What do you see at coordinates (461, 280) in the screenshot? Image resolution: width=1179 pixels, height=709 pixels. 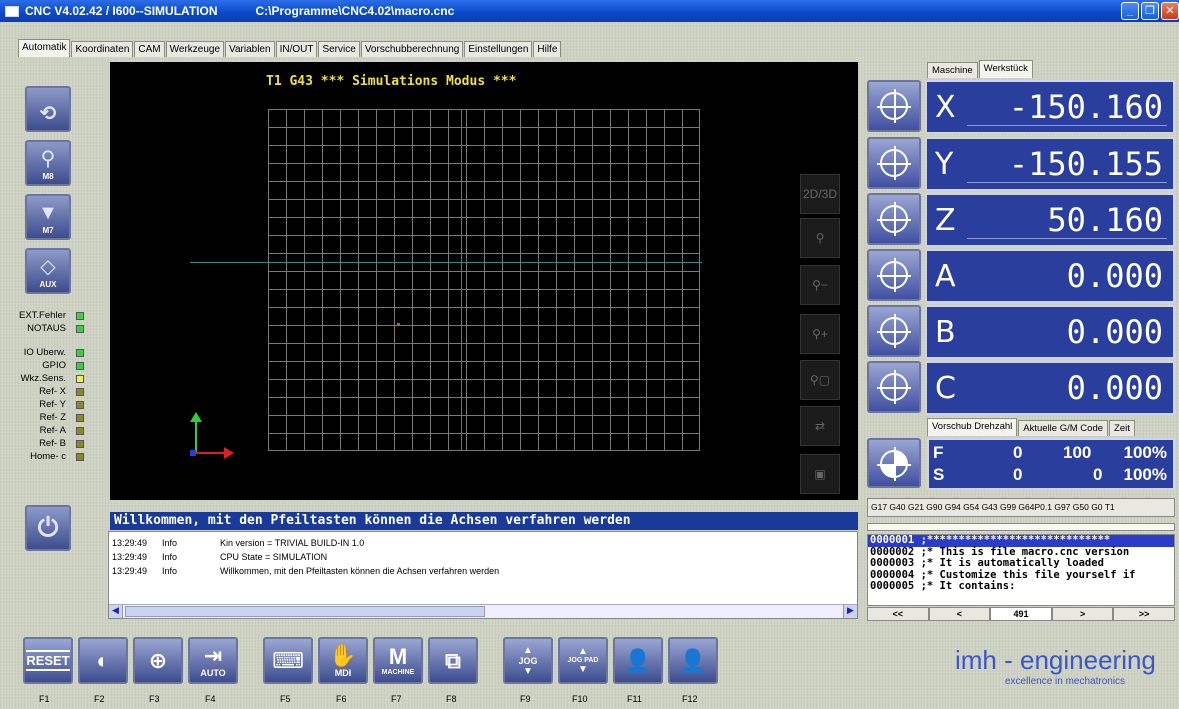 I see `y-axis-line` at bounding box center [461, 280].